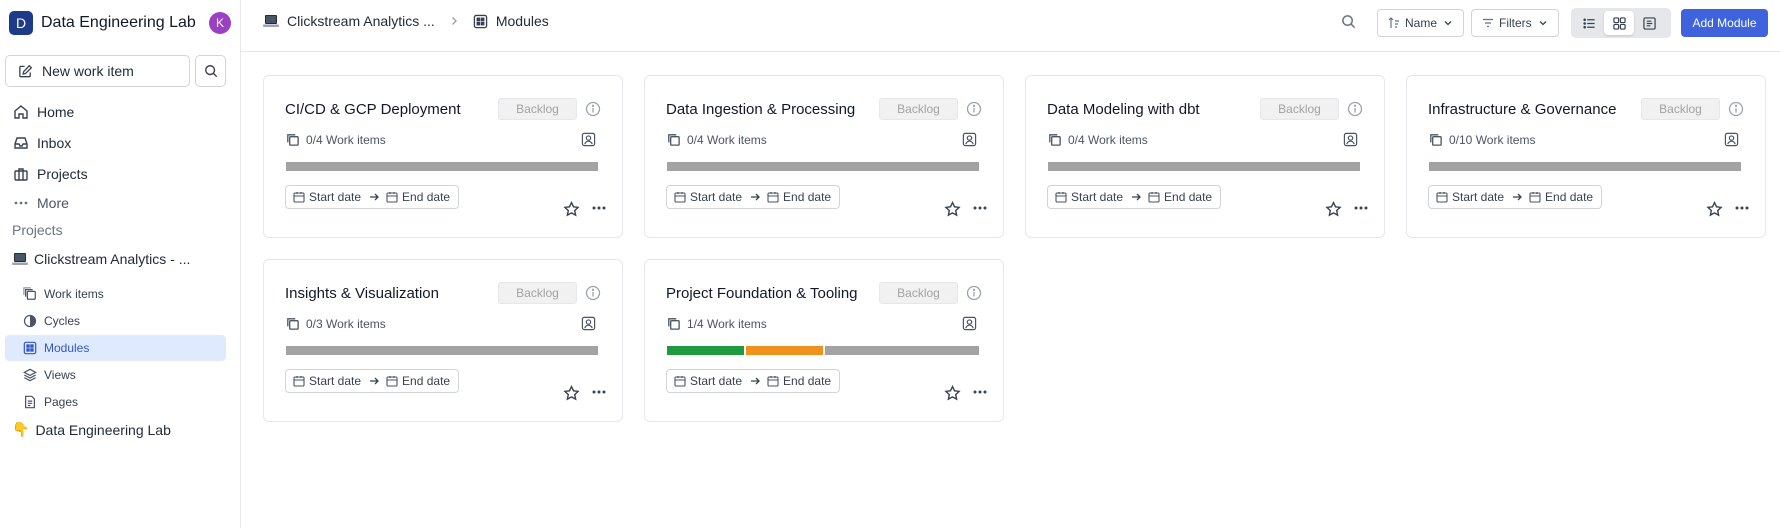 The width and height of the screenshot is (1780, 528). What do you see at coordinates (120, 174) in the screenshot?
I see `sidebar-item-projects: Projects` at bounding box center [120, 174].